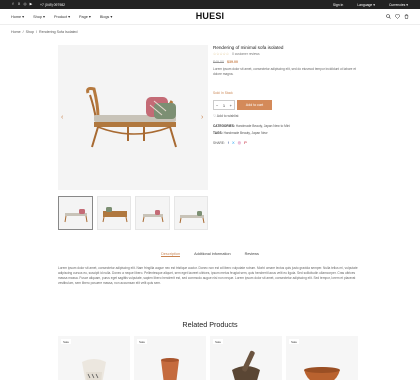 This screenshot has width=420, height=380. Describe the element at coordinates (248, 47) in the screenshot. I see `product-title: Rendering of minimal sofa isolated` at that location.